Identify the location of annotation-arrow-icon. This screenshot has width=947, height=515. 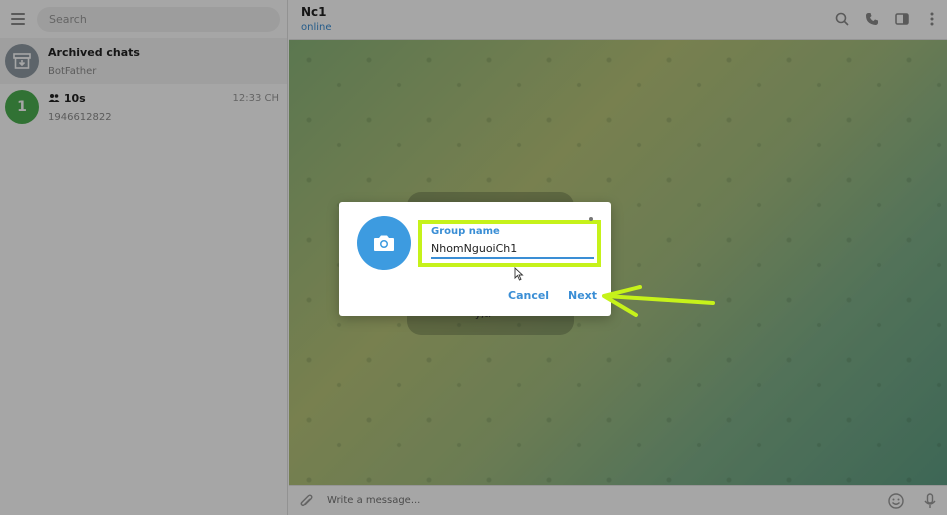
(658, 302).